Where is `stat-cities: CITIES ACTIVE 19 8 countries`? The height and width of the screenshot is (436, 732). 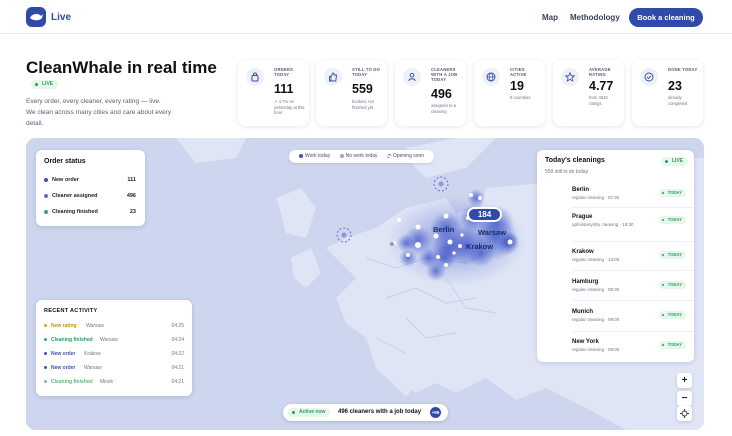
stat-cities: CITIES ACTIVE 19 8 countries is located at coordinates (509, 93).